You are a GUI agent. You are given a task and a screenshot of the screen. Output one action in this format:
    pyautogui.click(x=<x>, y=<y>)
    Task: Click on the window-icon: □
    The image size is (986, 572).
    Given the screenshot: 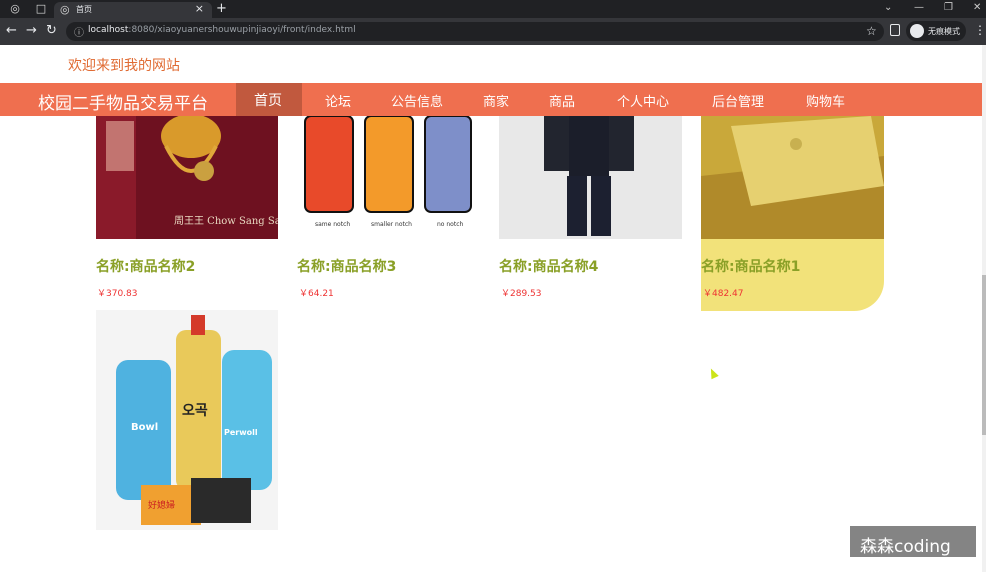 What is the action you would take?
    pyautogui.click(x=41, y=10)
    